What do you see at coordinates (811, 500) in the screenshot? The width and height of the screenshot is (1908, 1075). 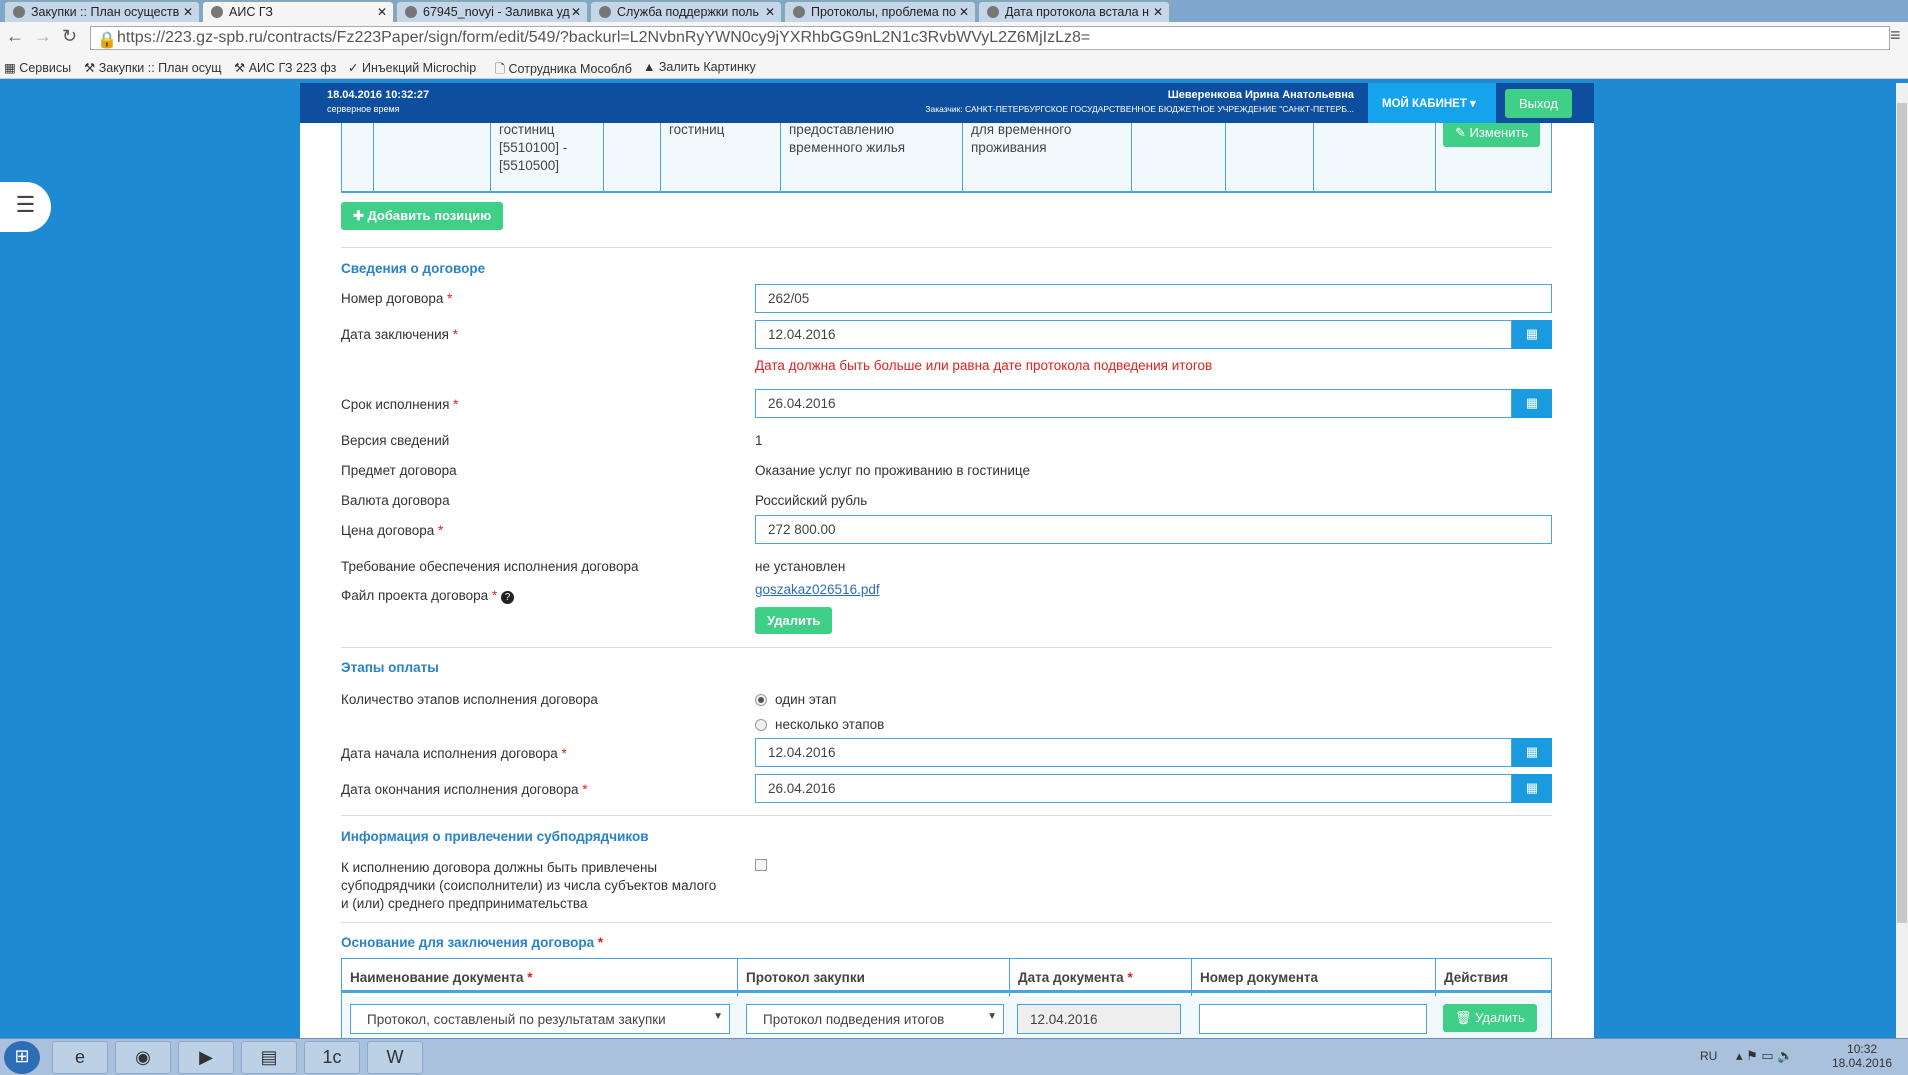 I see `currency-value: Российский рубль` at bounding box center [811, 500].